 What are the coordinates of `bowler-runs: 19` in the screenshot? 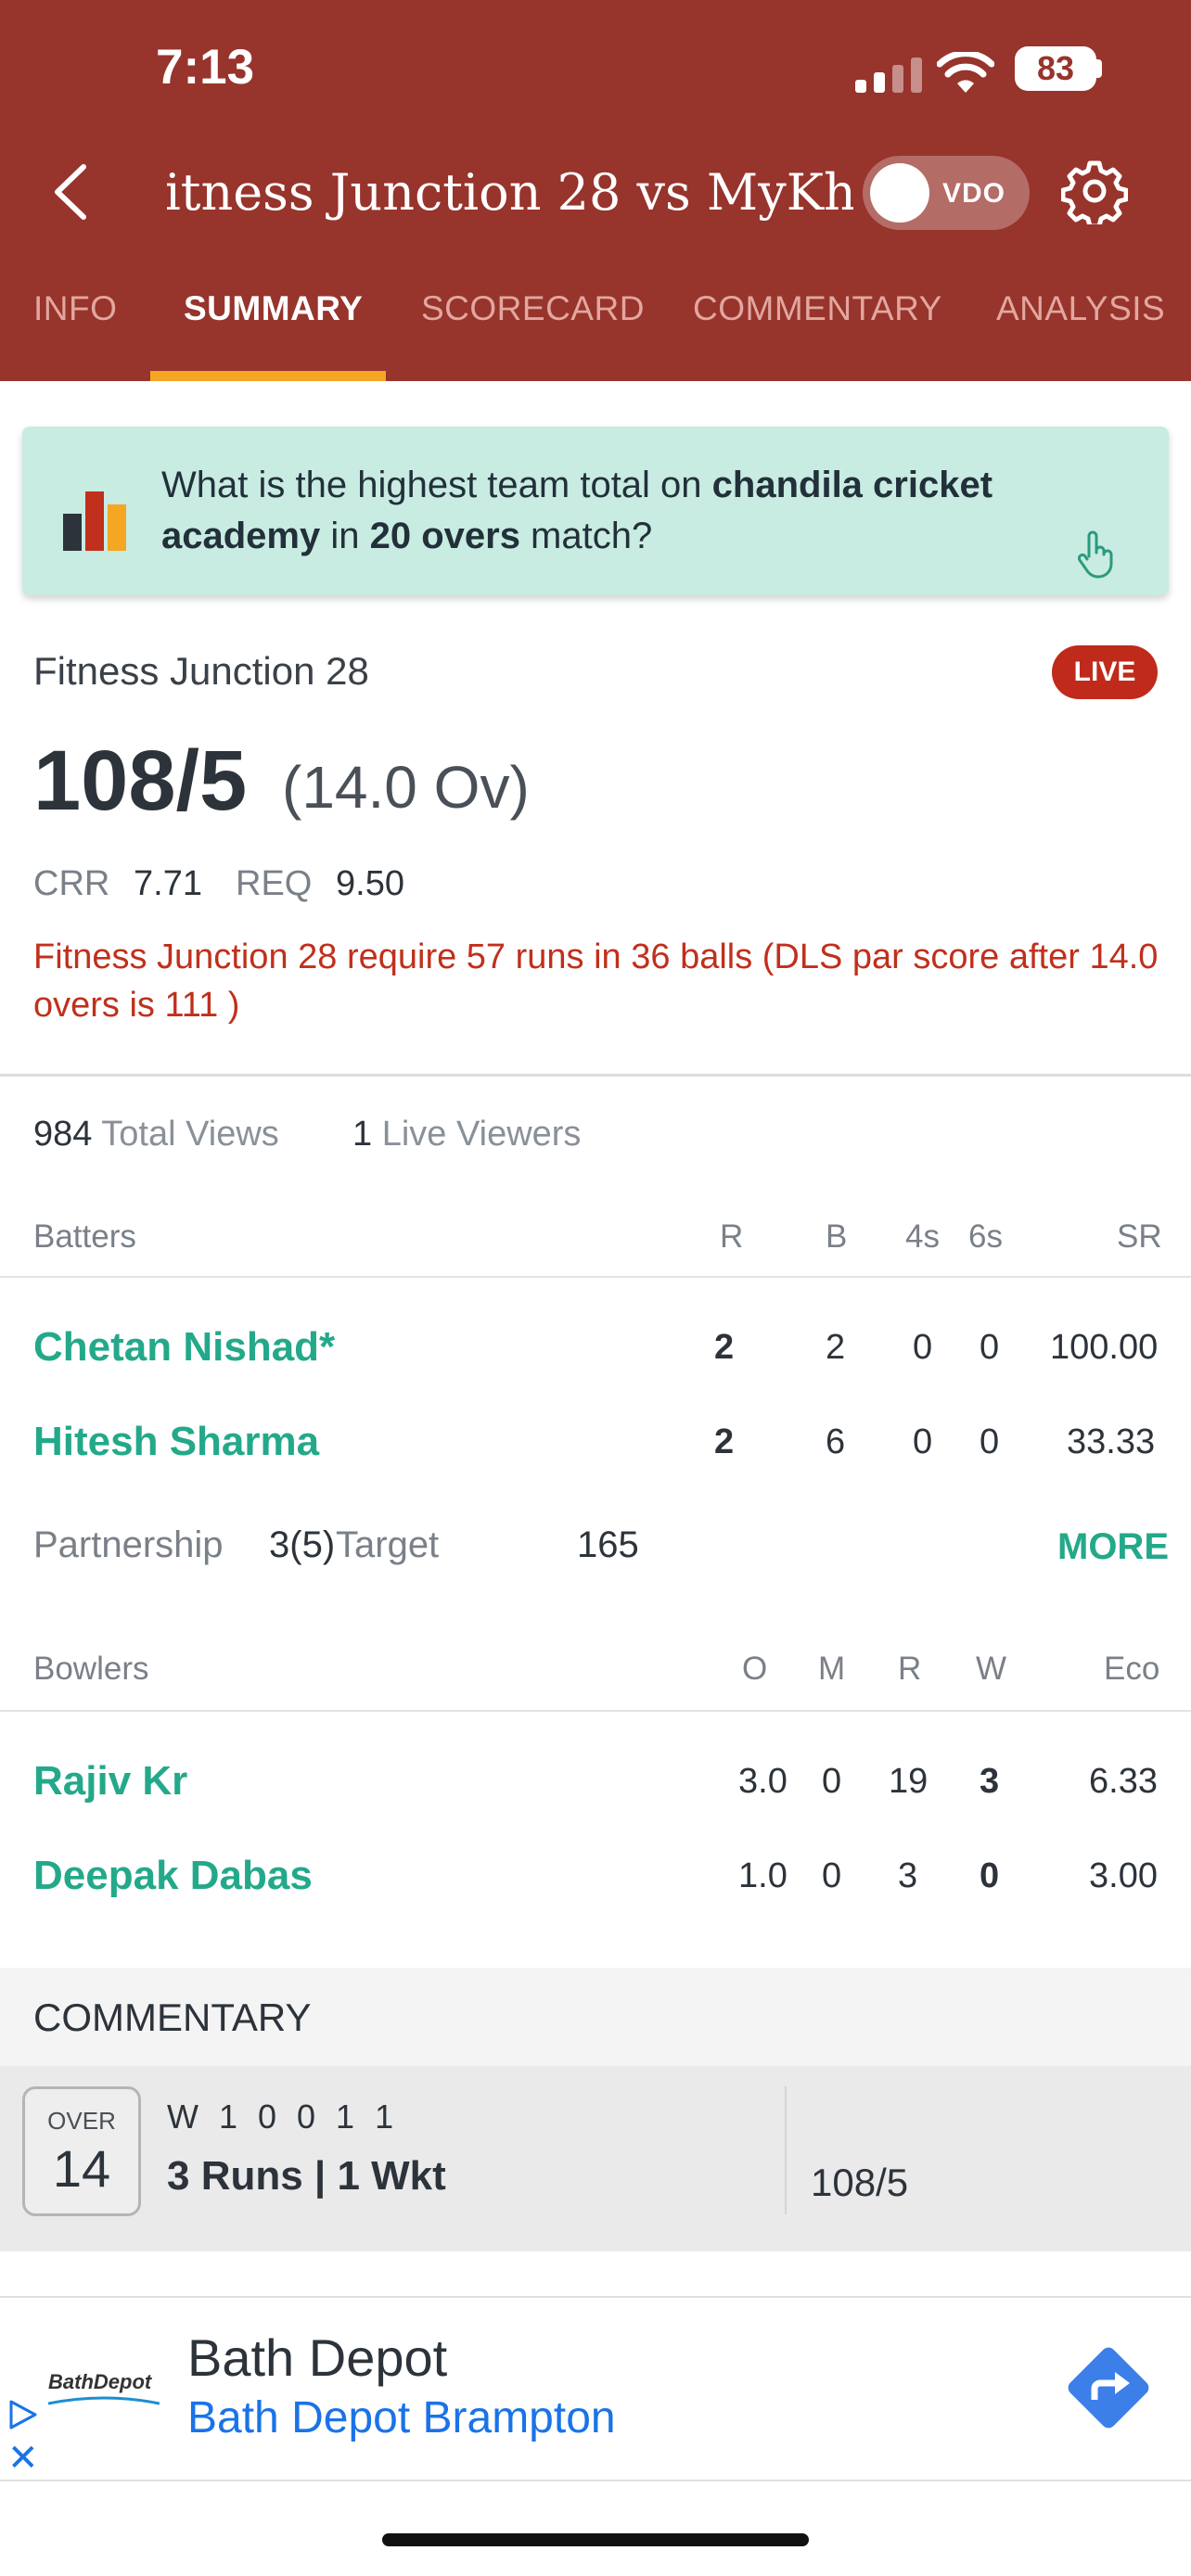 It's located at (908, 1781).